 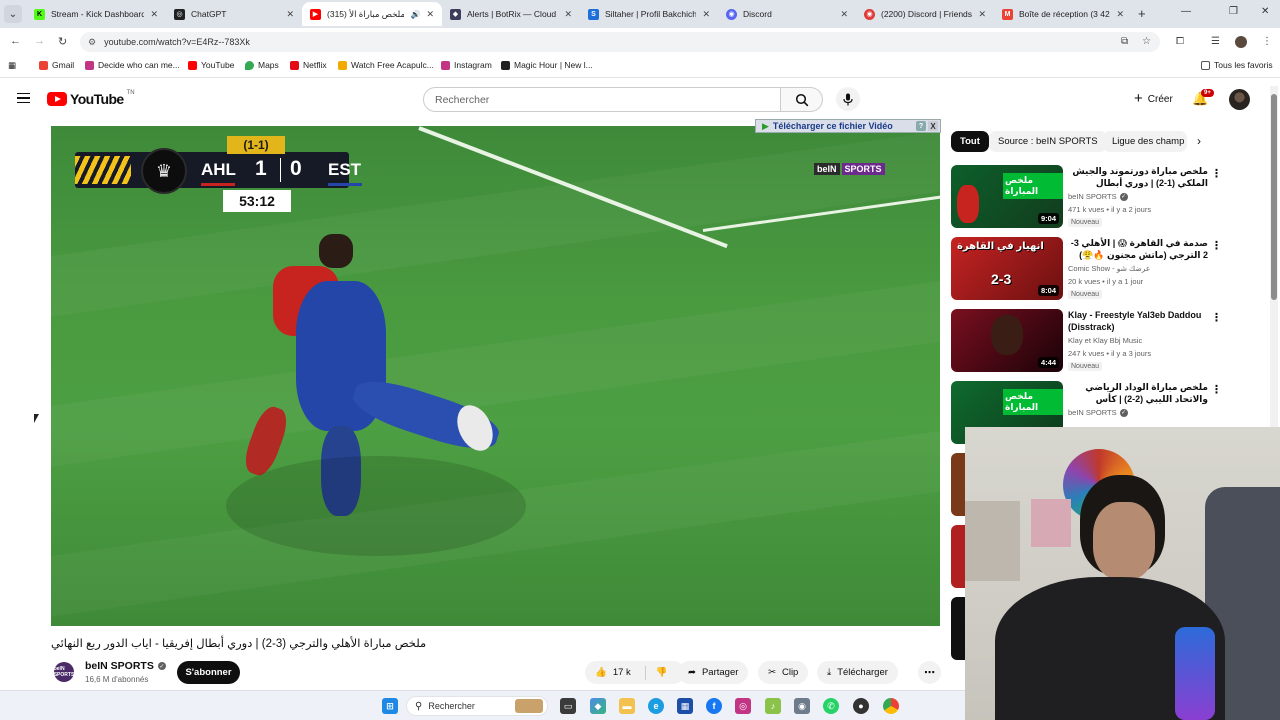 I want to click on download-video-overlay: ▶ Télécharger ce fichier Vidéo ? X, so click(x=848, y=126).